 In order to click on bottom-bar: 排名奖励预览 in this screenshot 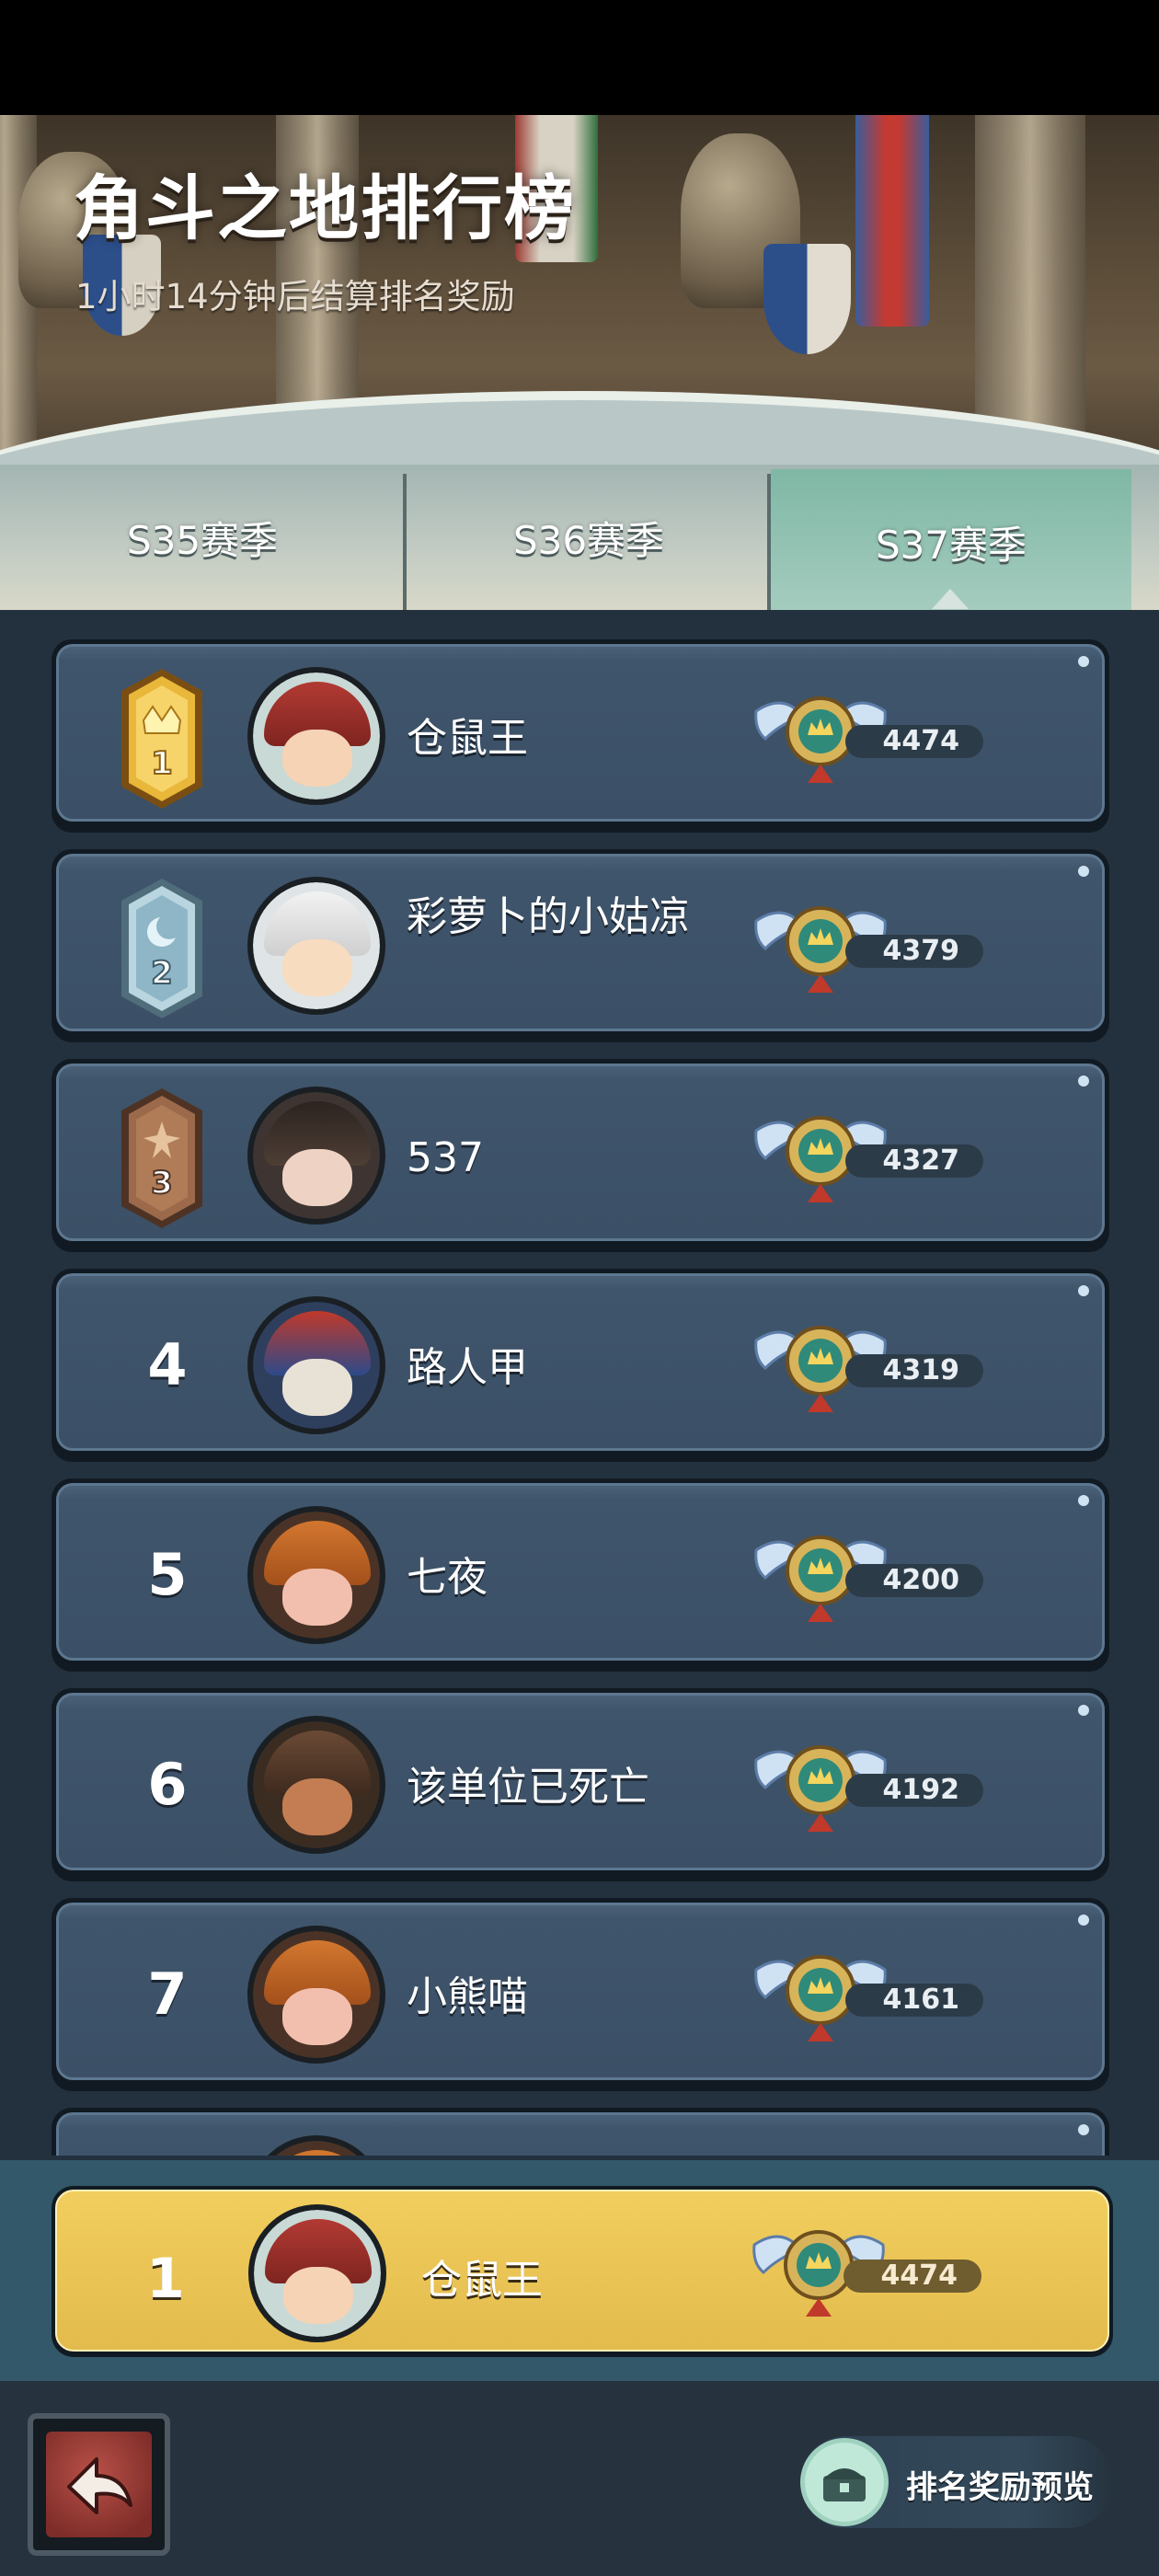, I will do `click(579, 2478)`.